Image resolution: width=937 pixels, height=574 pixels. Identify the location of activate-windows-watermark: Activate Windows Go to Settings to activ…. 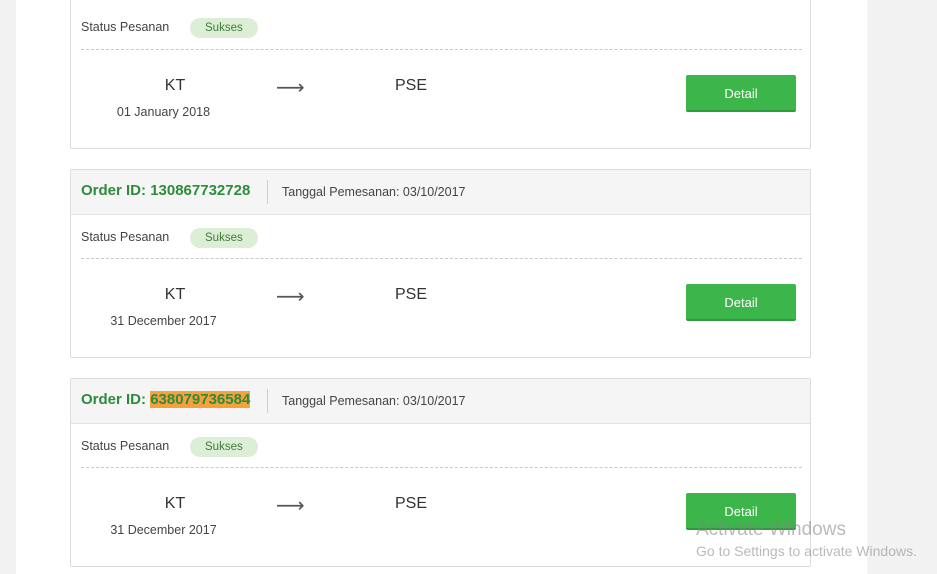
(806, 539).